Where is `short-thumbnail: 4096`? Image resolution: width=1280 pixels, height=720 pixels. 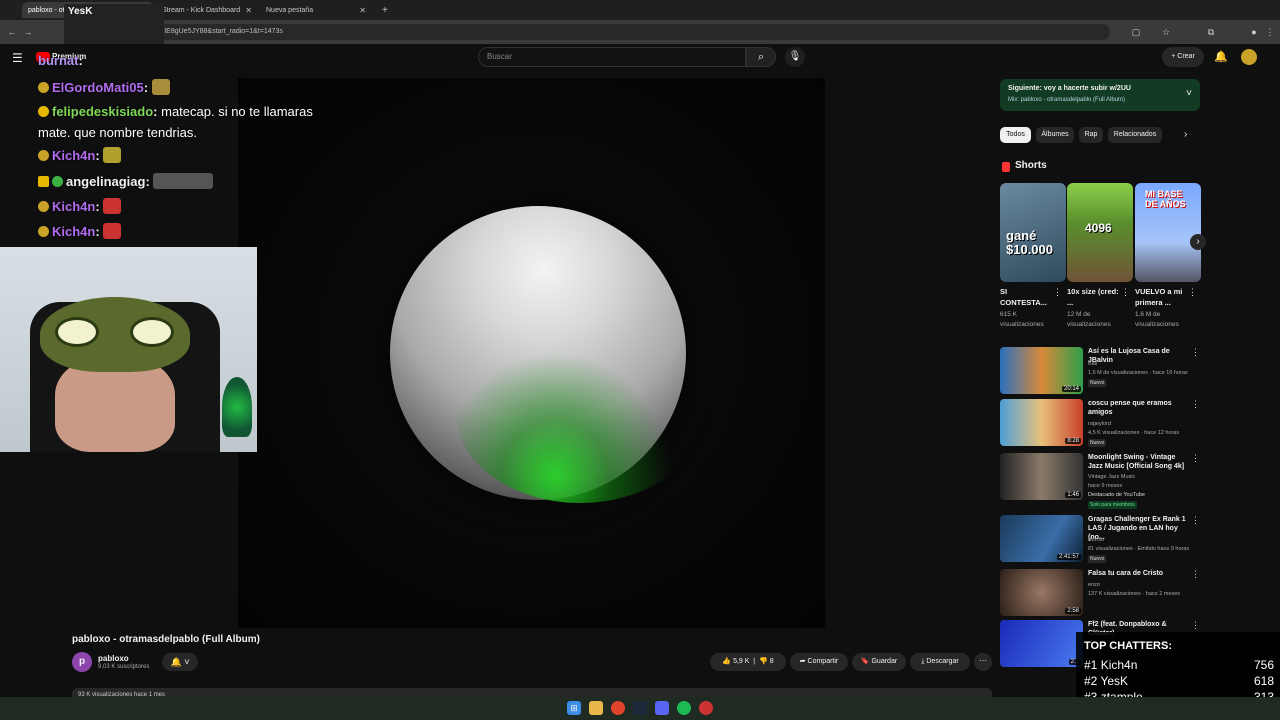 short-thumbnail: 4096 is located at coordinates (1100, 232).